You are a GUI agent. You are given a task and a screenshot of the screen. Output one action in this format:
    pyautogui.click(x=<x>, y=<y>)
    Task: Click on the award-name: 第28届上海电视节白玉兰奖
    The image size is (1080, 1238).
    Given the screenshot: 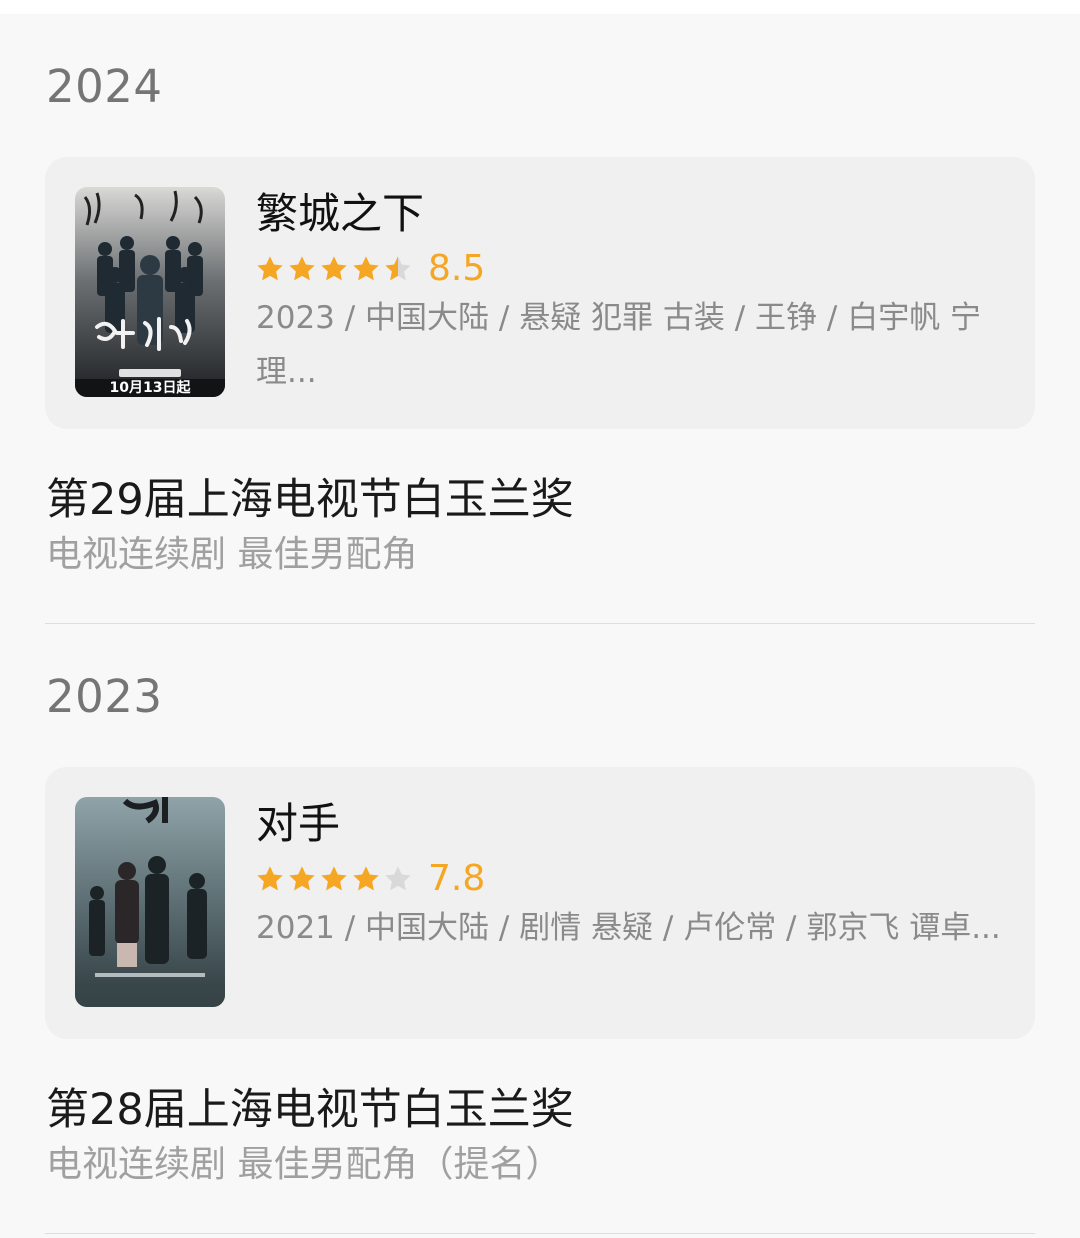 What is the action you would take?
    pyautogui.click(x=310, y=1110)
    